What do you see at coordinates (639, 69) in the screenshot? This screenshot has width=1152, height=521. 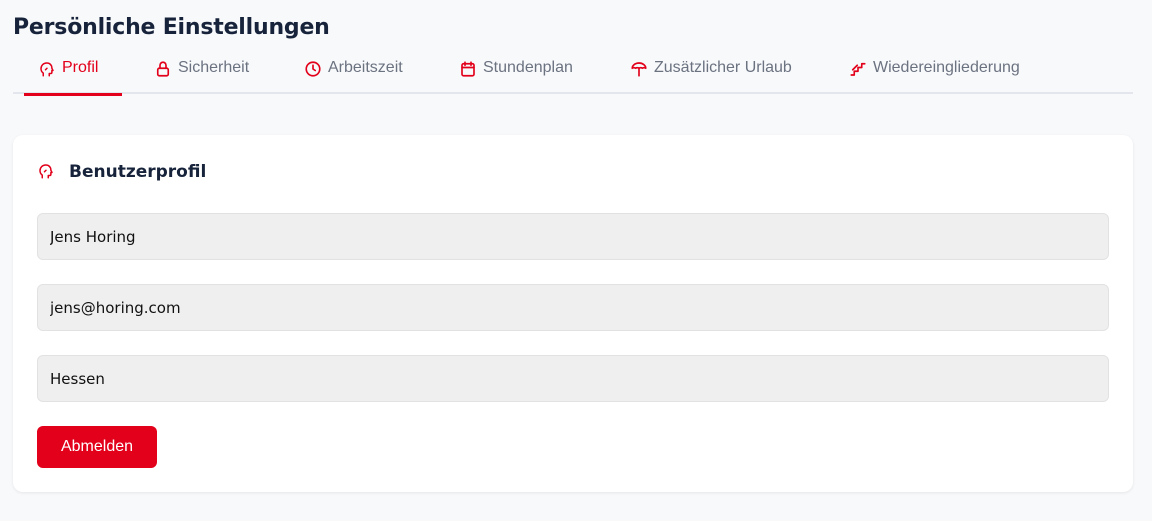 I see `beach-umbrella-icon` at bounding box center [639, 69].